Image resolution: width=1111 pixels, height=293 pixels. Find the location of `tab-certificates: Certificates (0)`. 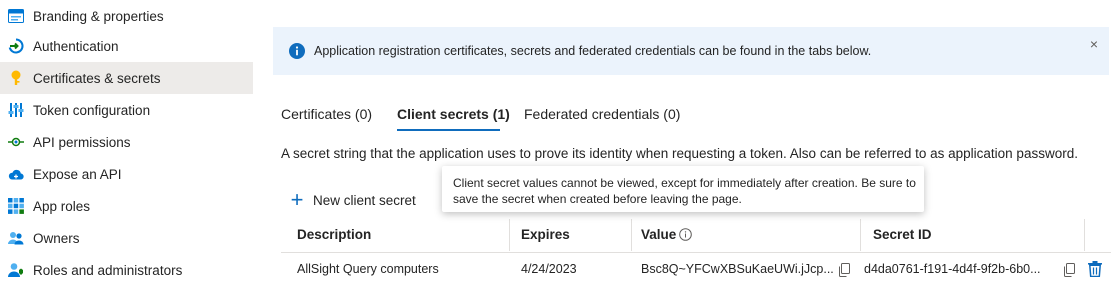

tab-certificates: Certificates (0) is located at coordinates (326, 114).